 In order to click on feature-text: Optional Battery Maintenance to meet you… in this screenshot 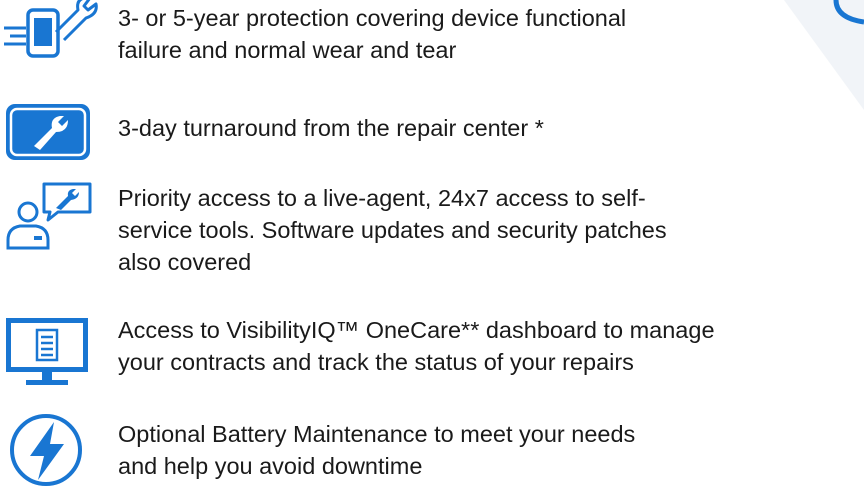, I will do `click(377, 450)`.